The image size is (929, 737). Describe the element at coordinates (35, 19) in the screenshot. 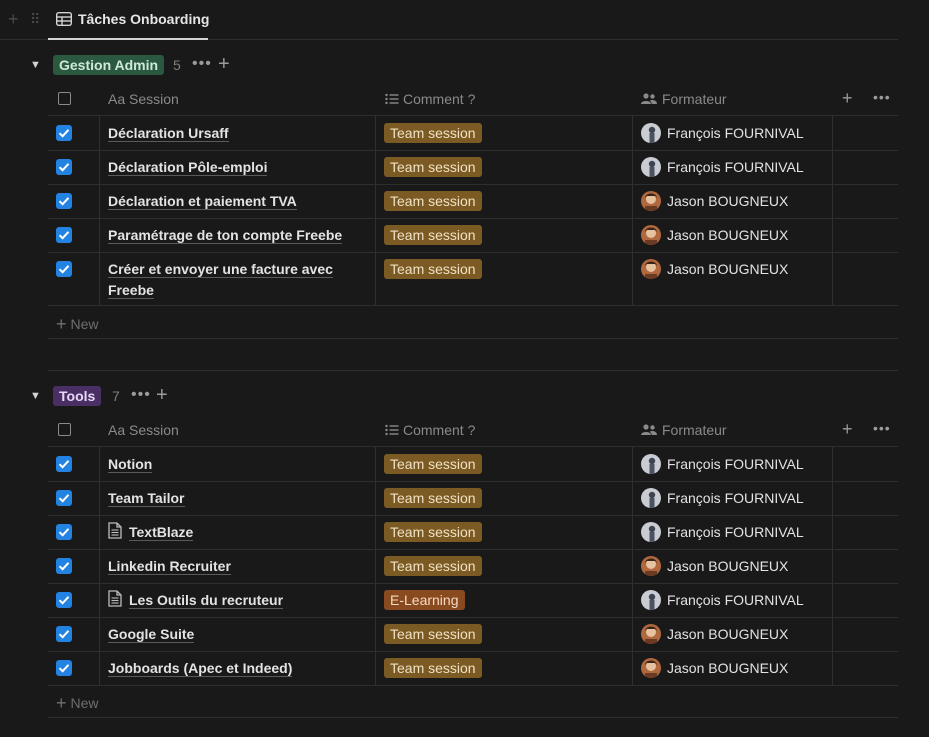

I see `drag-handle-icon: ⠿` at that location.